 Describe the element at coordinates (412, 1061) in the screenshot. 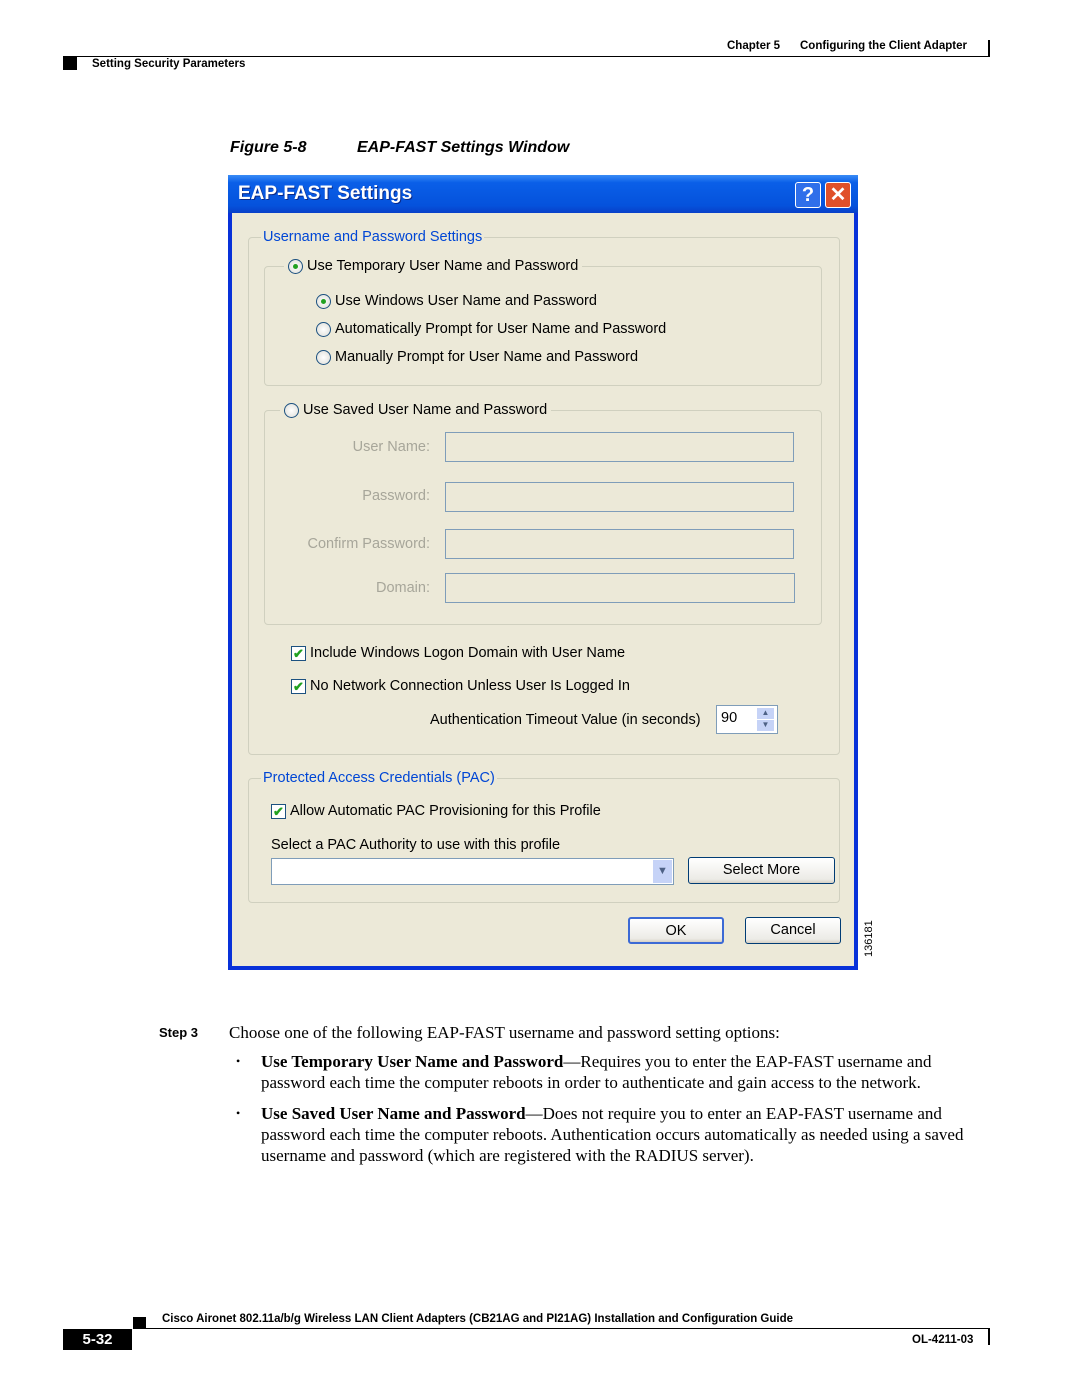

I see `bullet-term: Use Temporary User Name and Password` at that location.